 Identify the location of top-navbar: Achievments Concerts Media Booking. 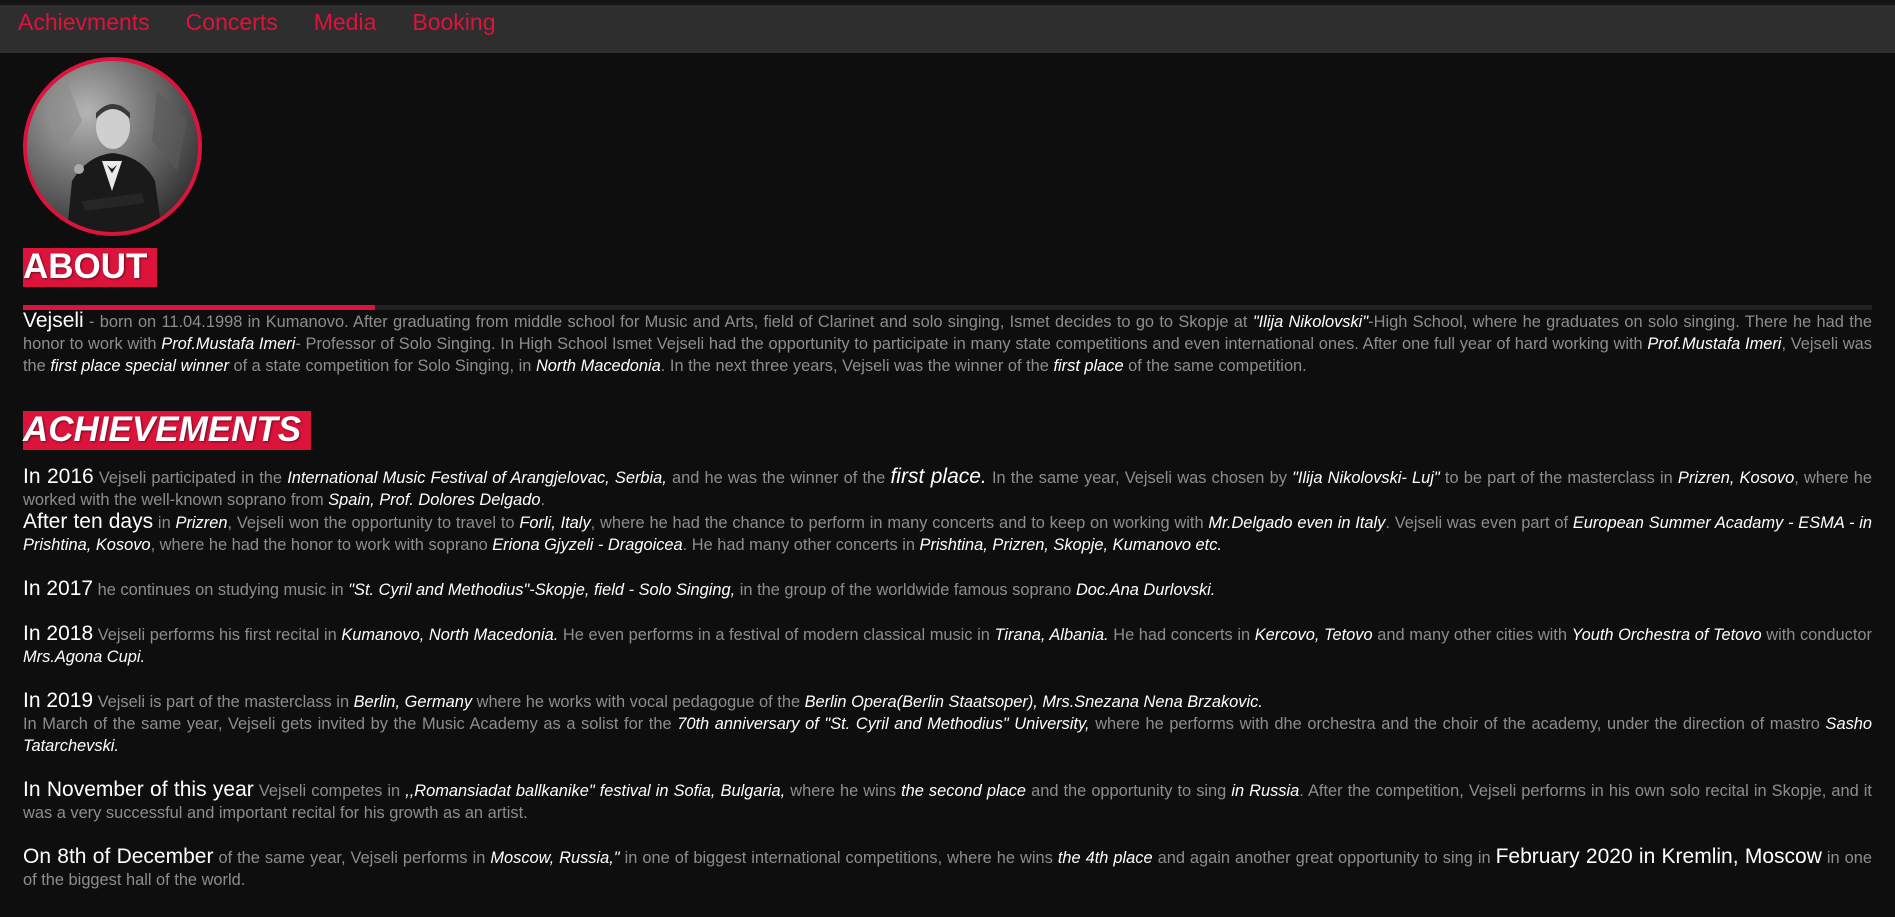
(947, 29).